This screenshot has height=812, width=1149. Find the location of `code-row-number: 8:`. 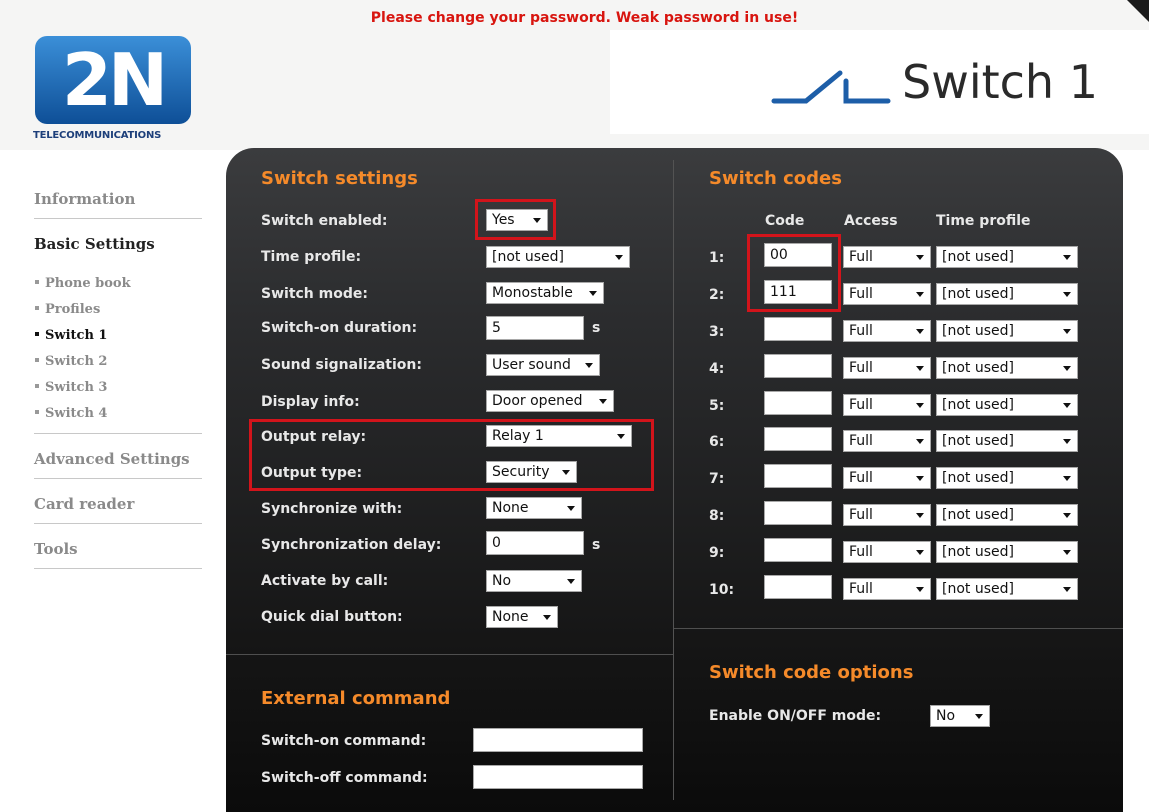

code-row-number: 8: is located at coordinates (717, 516).